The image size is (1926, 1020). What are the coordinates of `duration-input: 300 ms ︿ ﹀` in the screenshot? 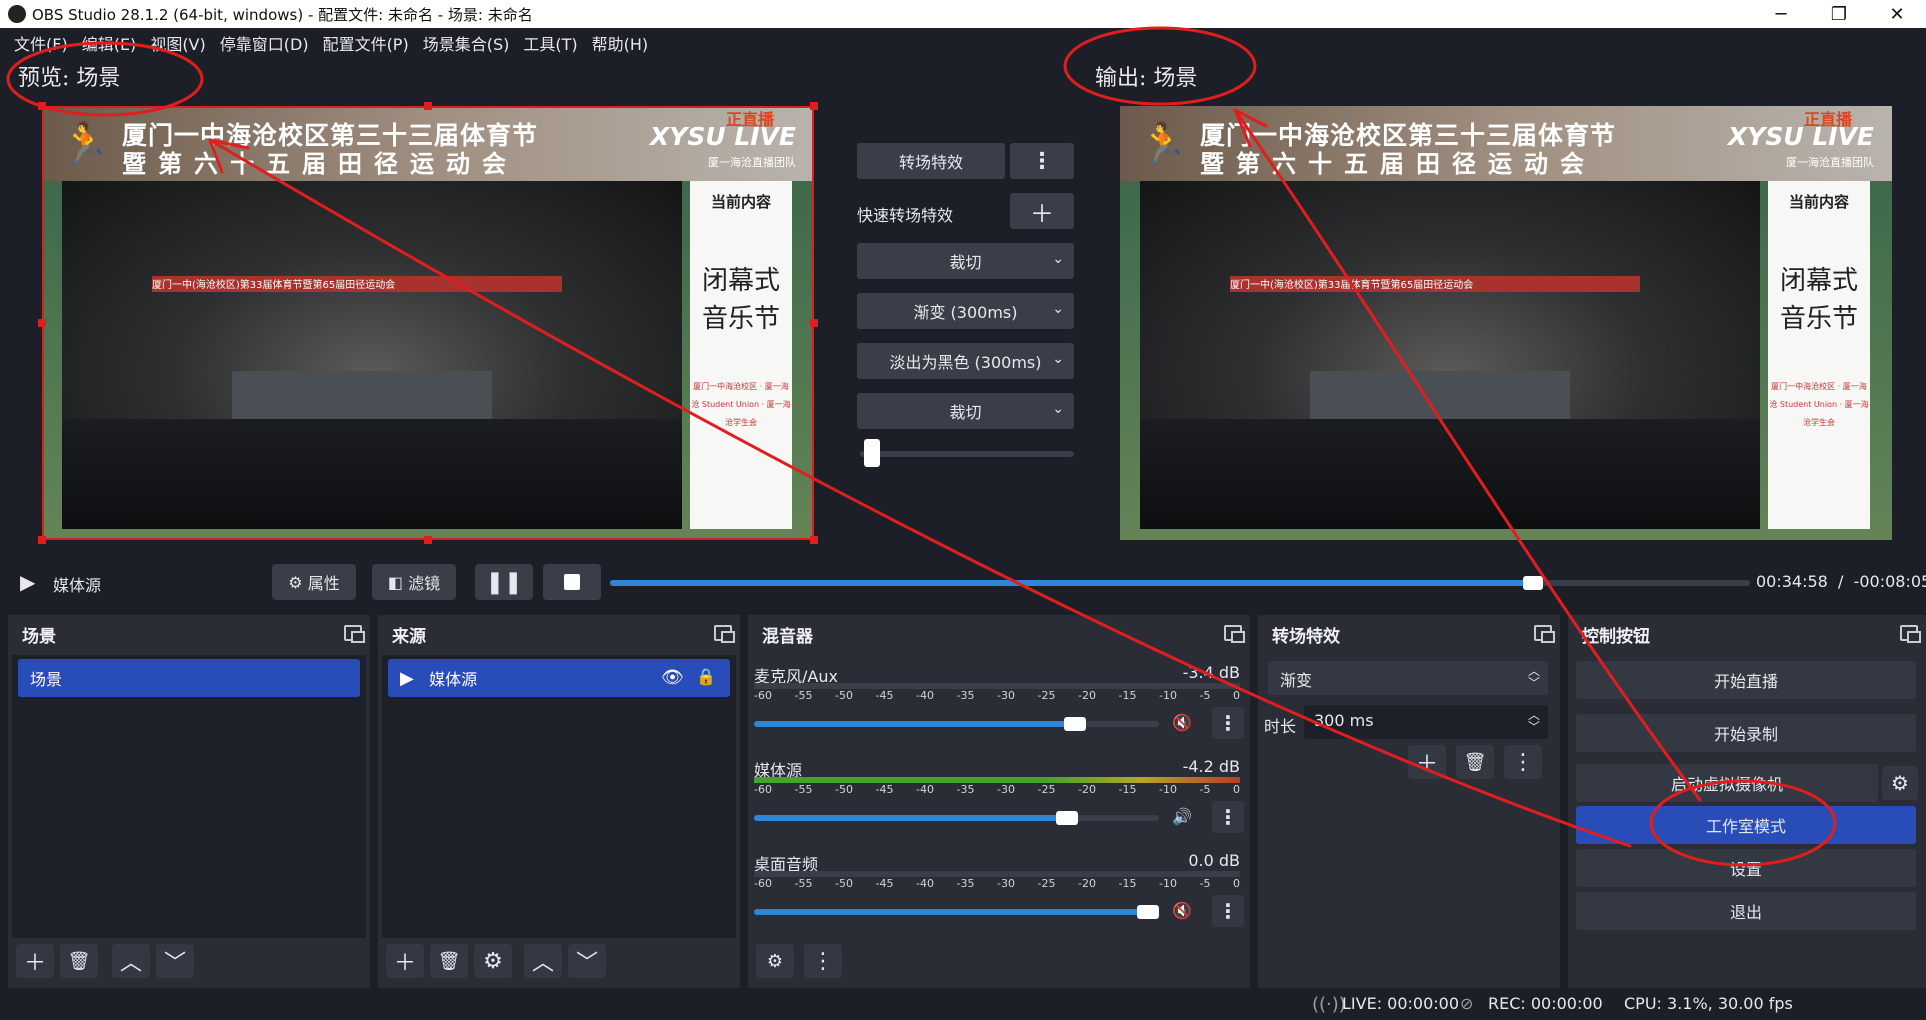 It's located at (1426, 722).